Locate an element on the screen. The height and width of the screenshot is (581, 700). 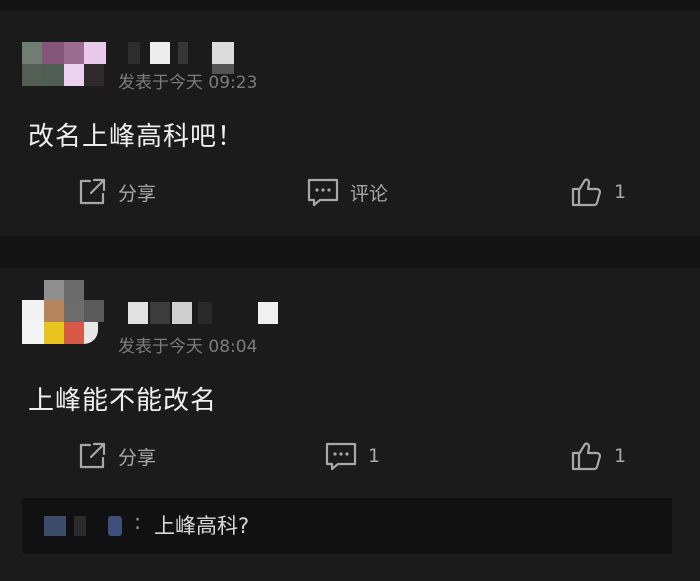
reply-item: : 上峰高科? is located at coordinates (347, 526).